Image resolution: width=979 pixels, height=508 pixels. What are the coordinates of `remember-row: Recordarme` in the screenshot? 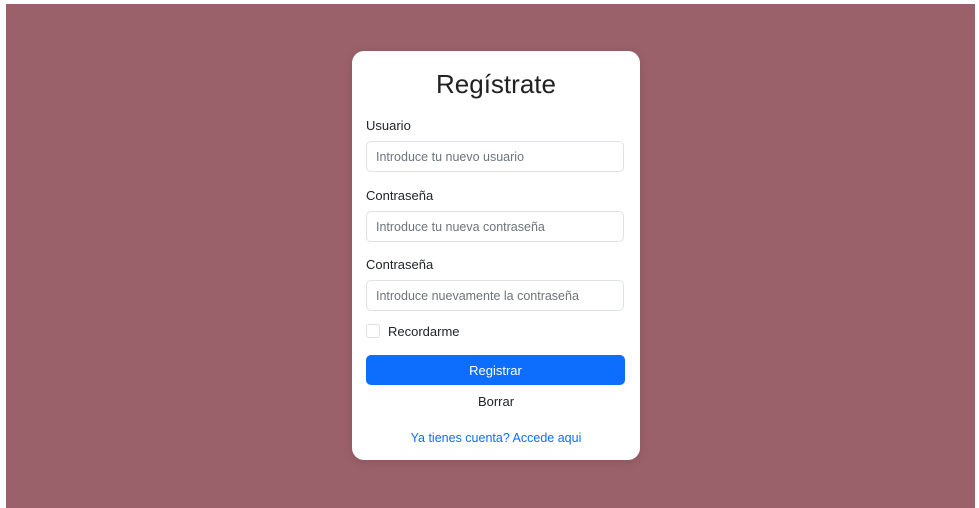 It's located at (413, 331).